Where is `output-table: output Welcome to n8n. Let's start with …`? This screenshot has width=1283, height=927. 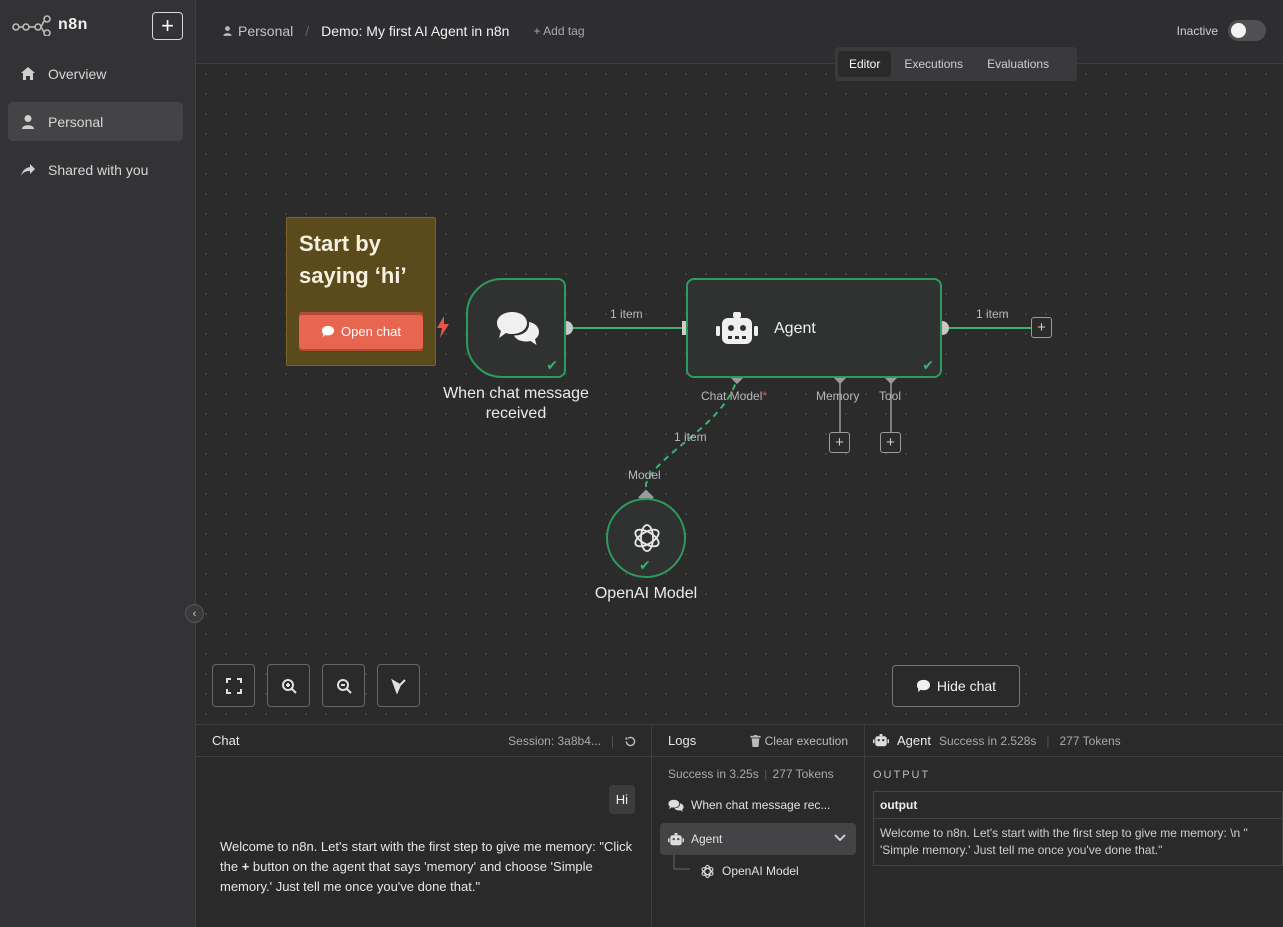 output-table: output Welcome to n8n. Let's start with … is located at coordinates (1078, 828).